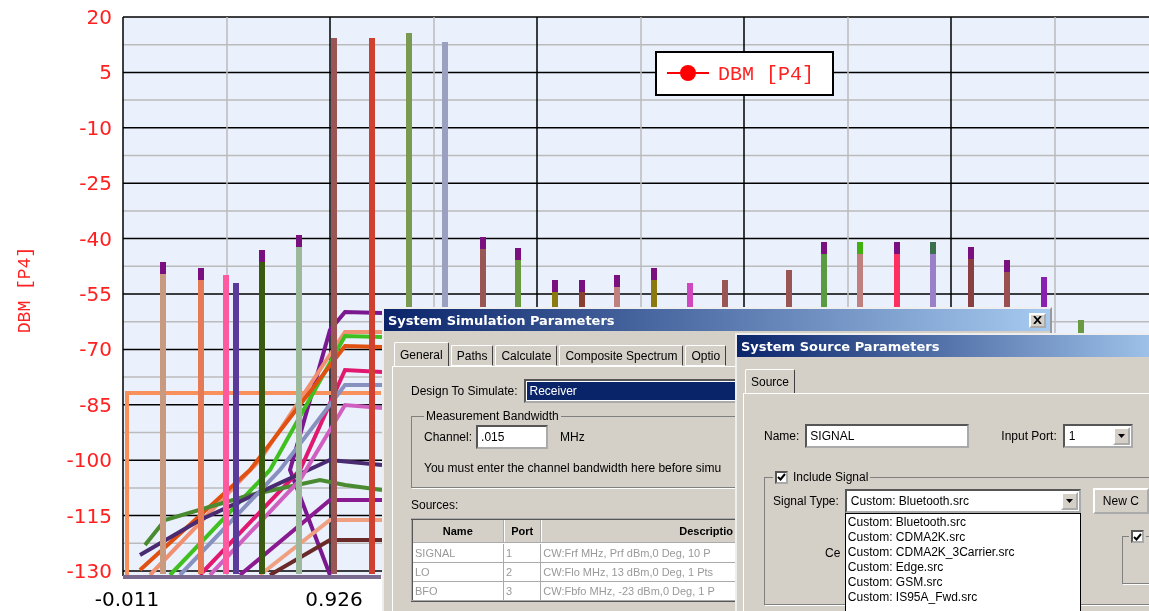  I want to click on axis-tick-label: -0.011, so click(127, 599).